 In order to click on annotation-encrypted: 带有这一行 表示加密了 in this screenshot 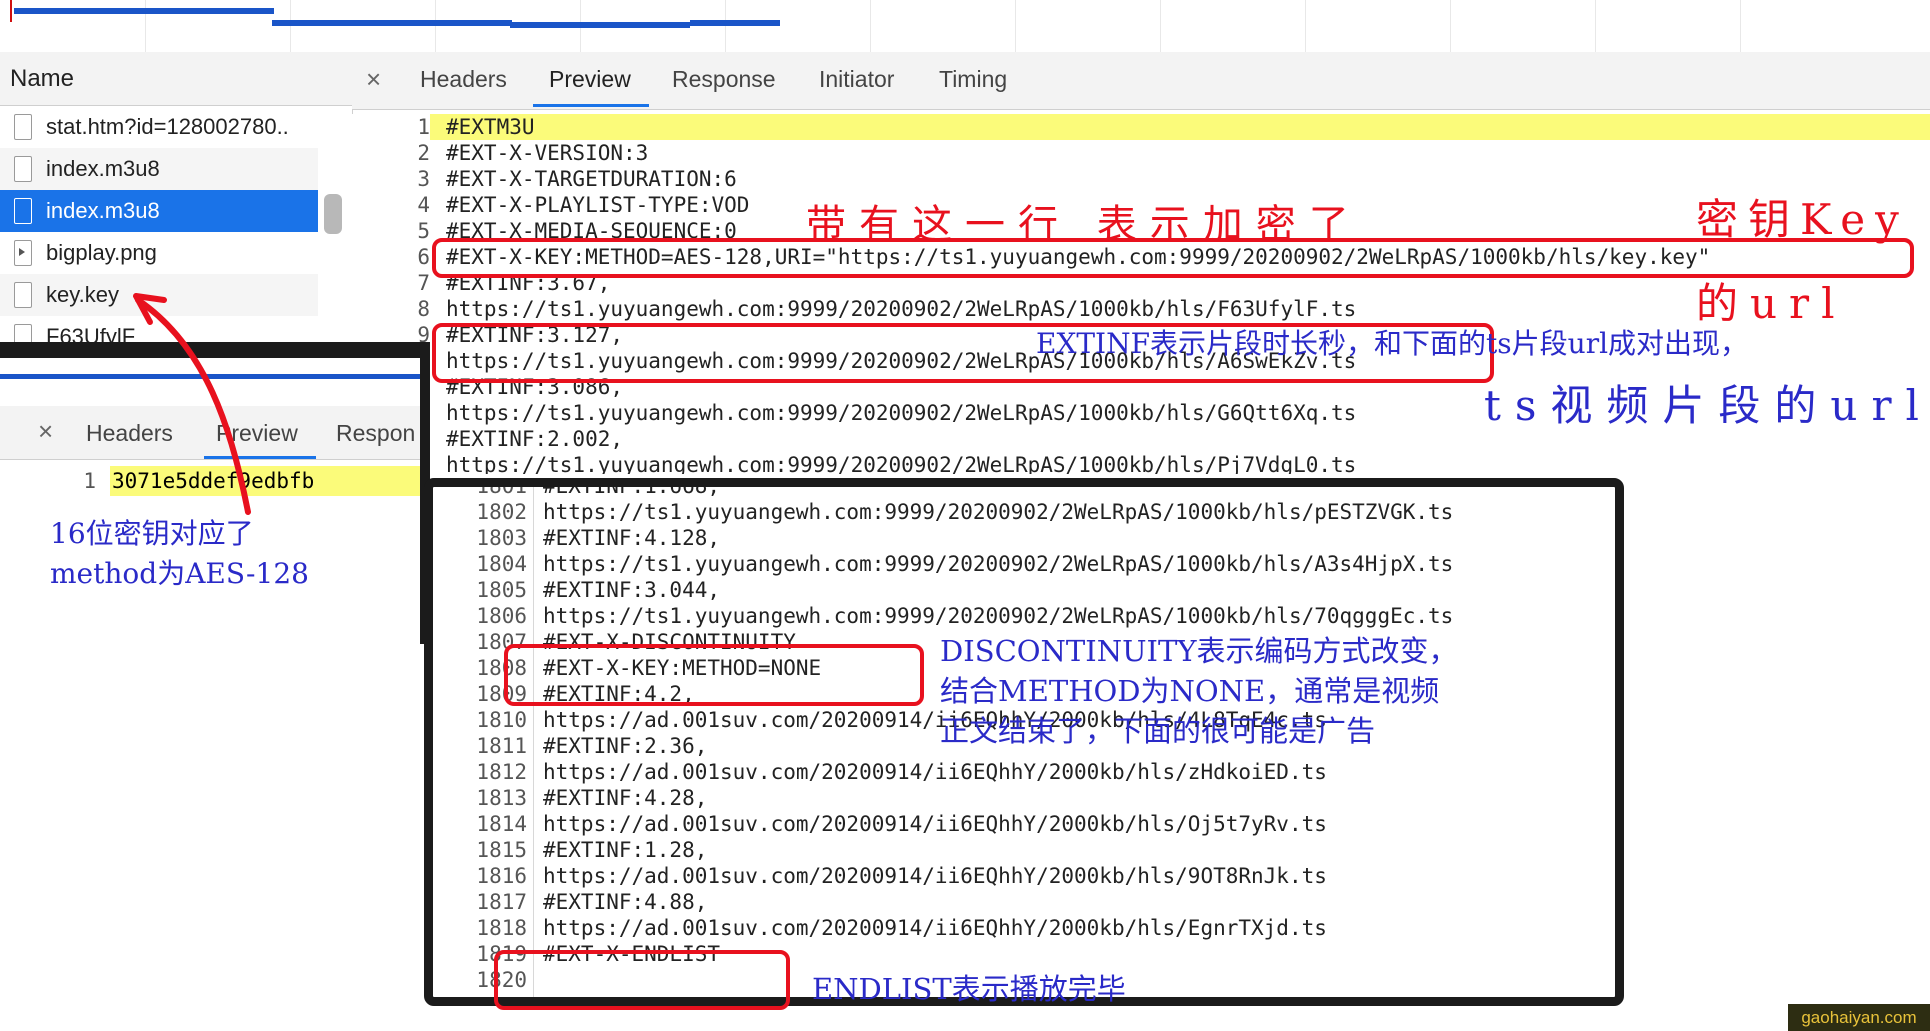, I will do `click(1084, 225)`.